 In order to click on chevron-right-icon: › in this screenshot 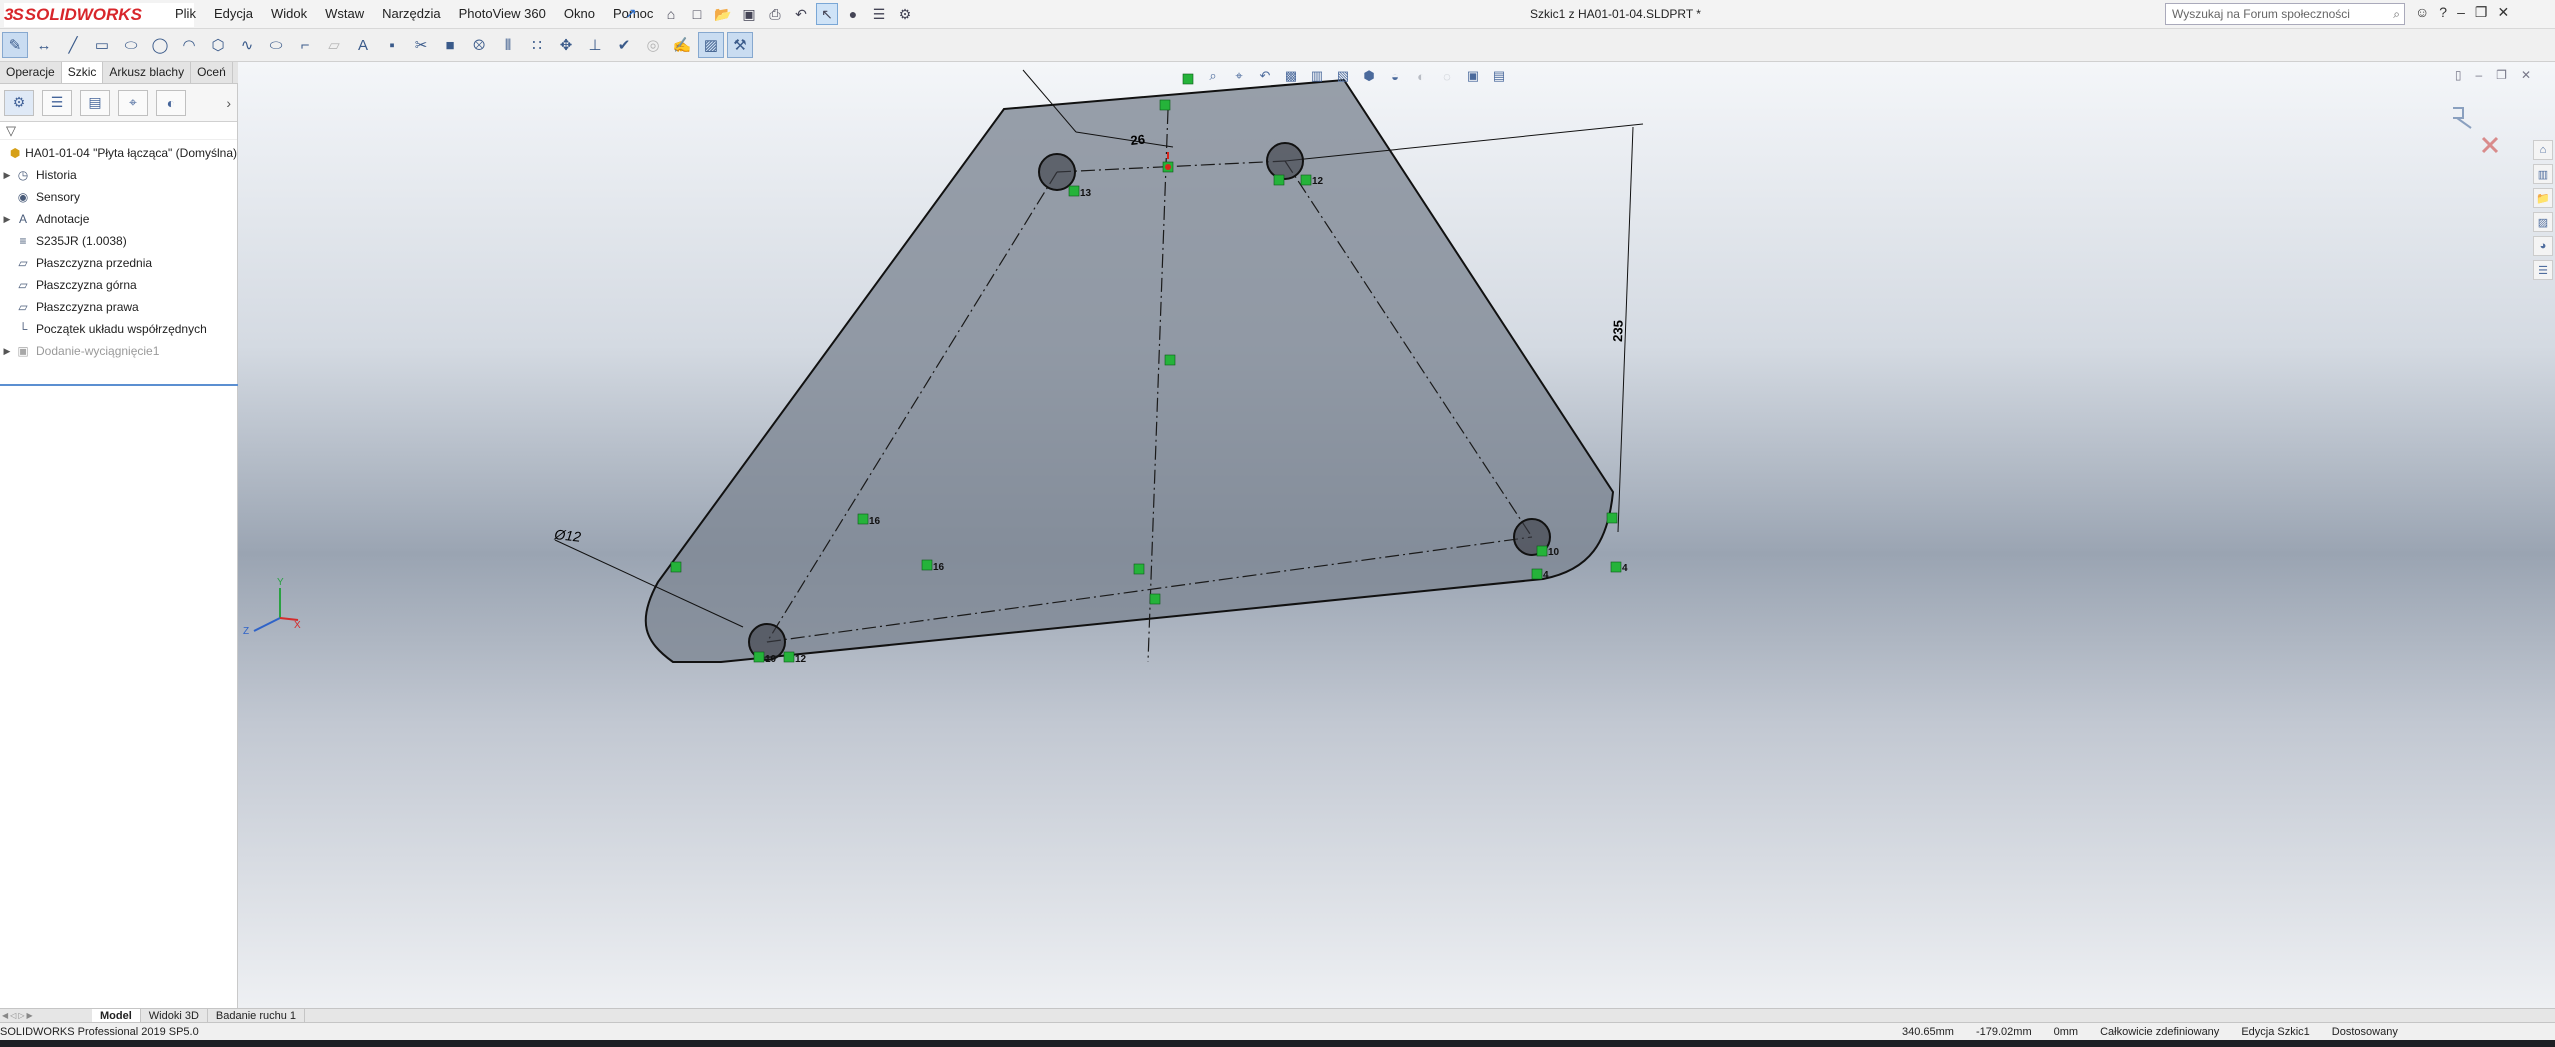, I will do `click(228, 103)`.